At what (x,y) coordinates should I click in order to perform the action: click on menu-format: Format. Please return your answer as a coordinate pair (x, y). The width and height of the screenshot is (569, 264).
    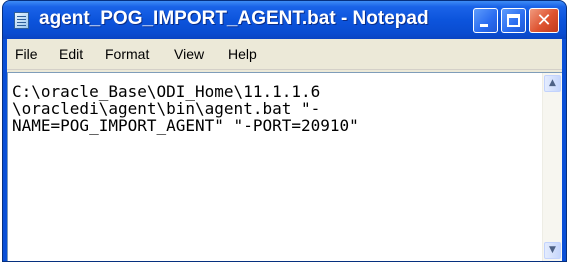
    Looking at the image, I should click on (127, 54).